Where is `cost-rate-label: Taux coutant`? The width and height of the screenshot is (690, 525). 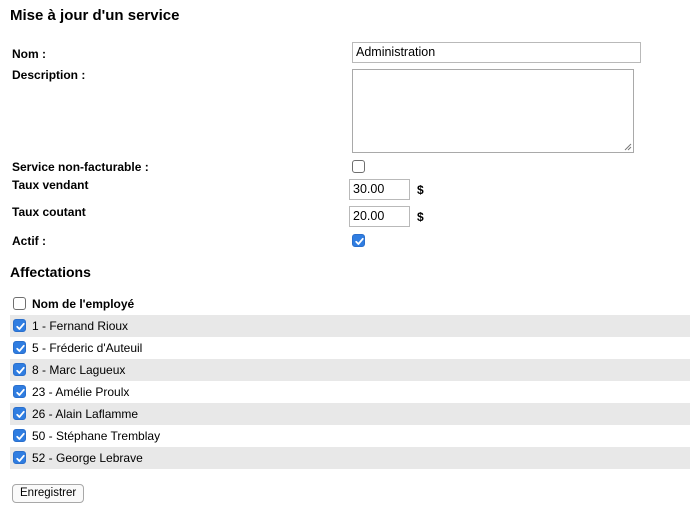
cost-rate-label: Taux coutant is located at coordinates (49, 212).